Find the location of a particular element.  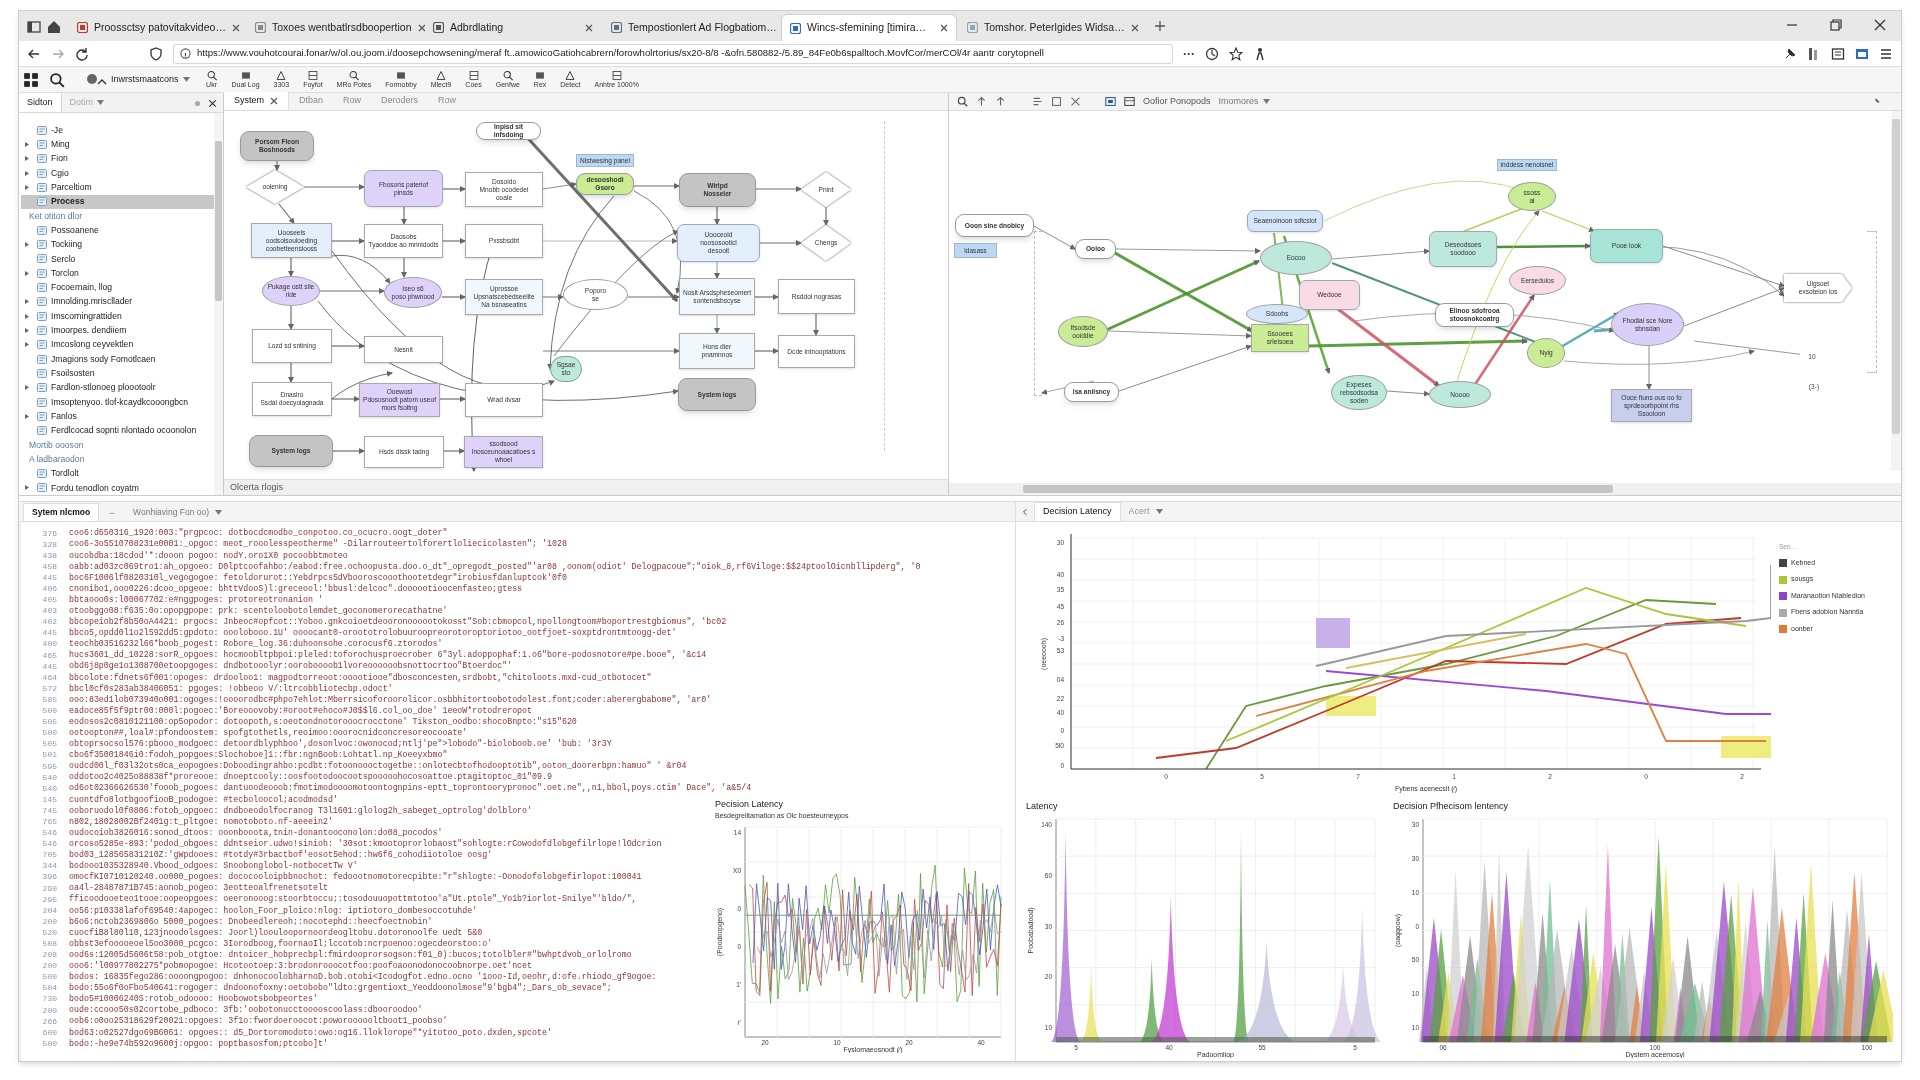

tree-item: Process is located at coordinates (117, 201).